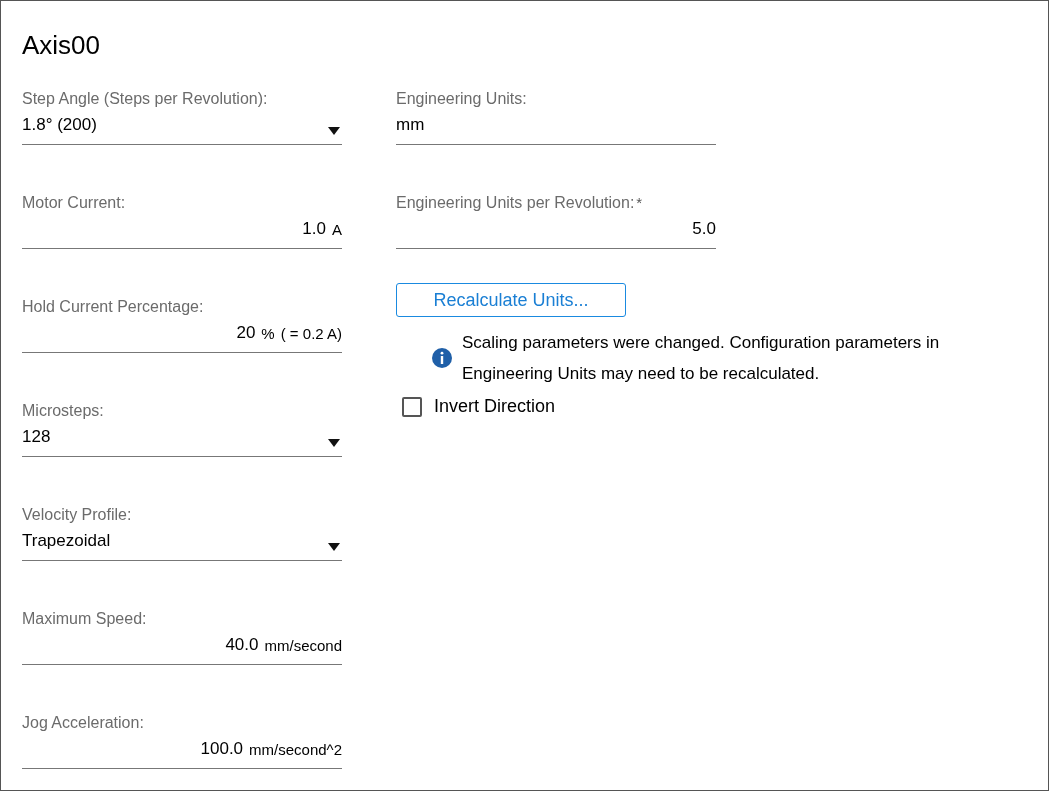 The width and height of the screenshot is (1049, 791). Describe the element at coordinates (74, 203) in the screenshot. I see `field-label: Motor Current:` at that location.